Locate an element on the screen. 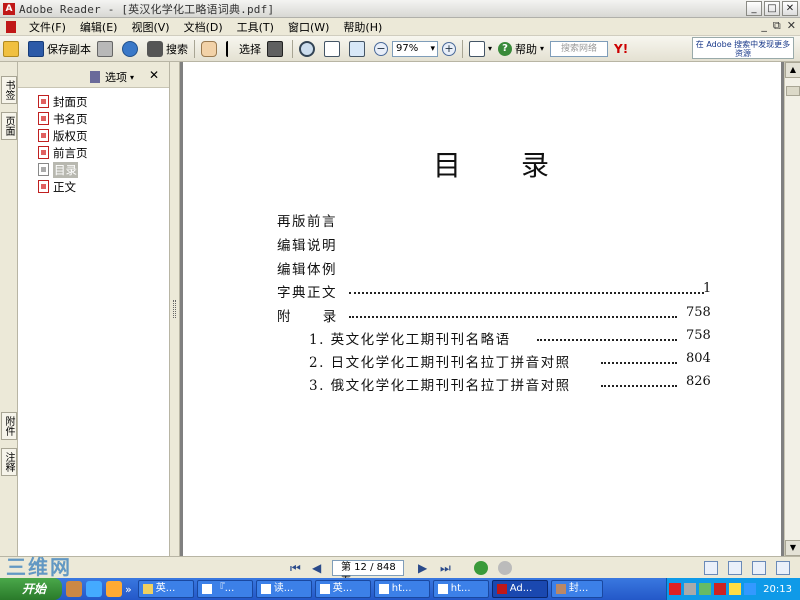 This screenshot has height=600, width=800. continuous-facing-view-icon is located at coordinates (783, 568).